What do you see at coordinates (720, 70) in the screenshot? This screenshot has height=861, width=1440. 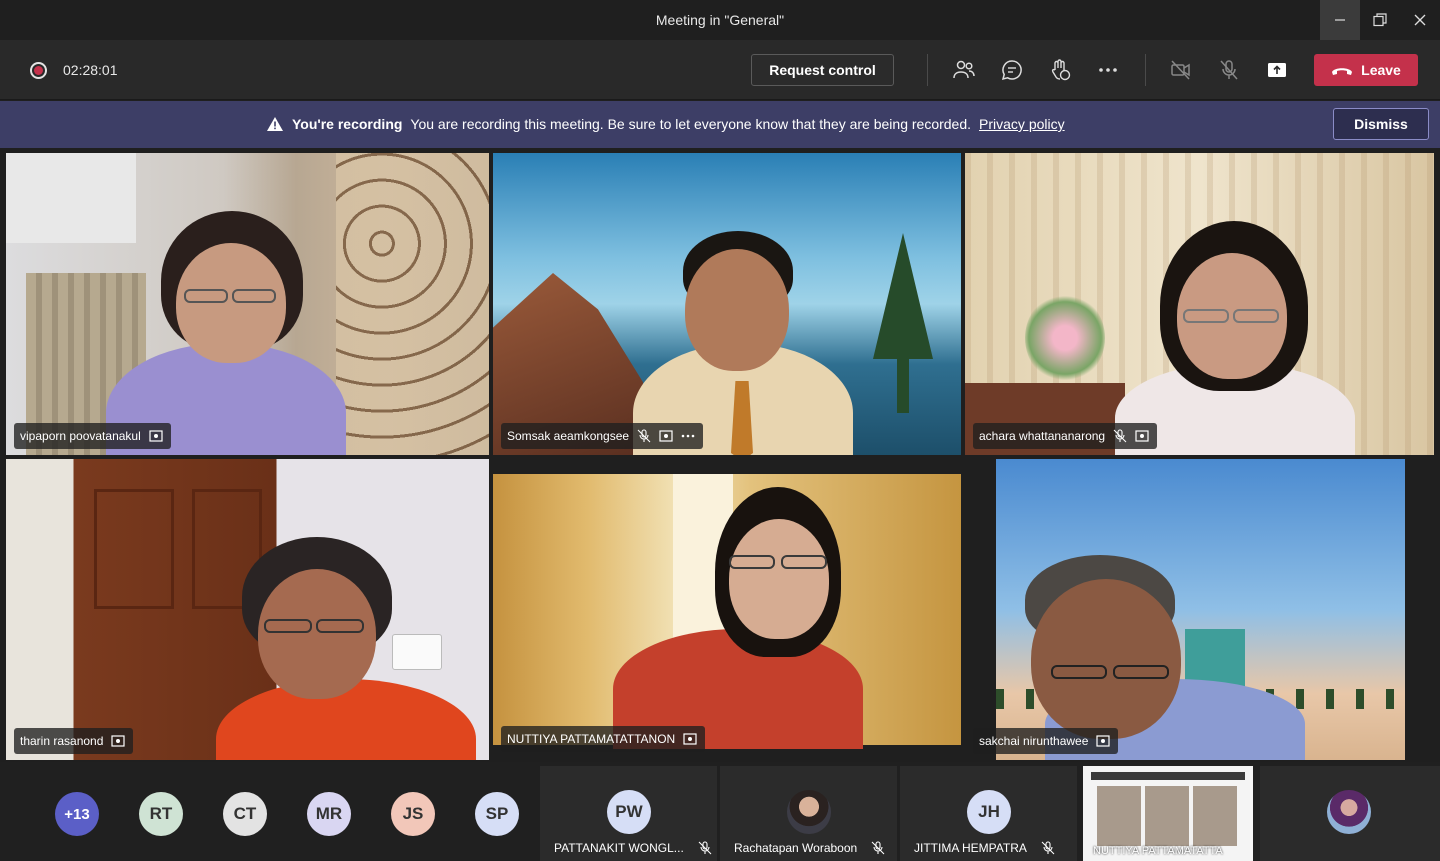 I see `meeting-toolbar: 02:28:01 Request control Leave` at bounding box center [720, 70].